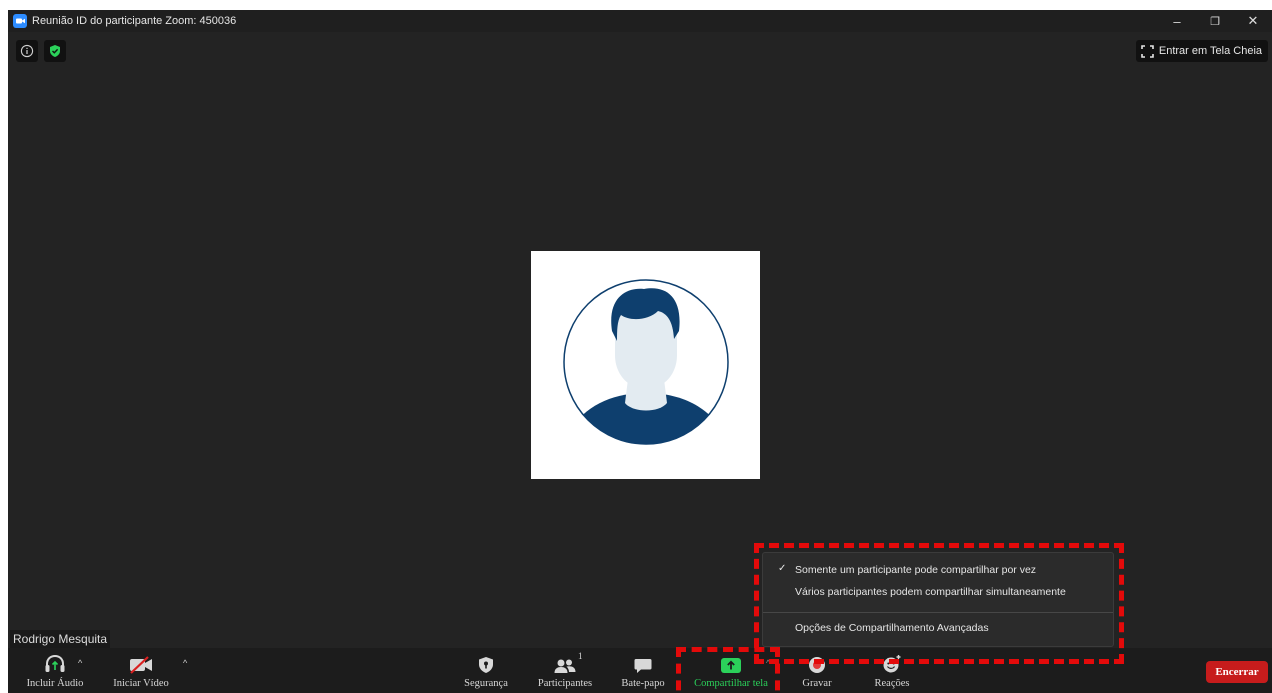  I want to click on advanced-sharing-options: Opções de Compartilhamento Avançadas, so click(938, 628).